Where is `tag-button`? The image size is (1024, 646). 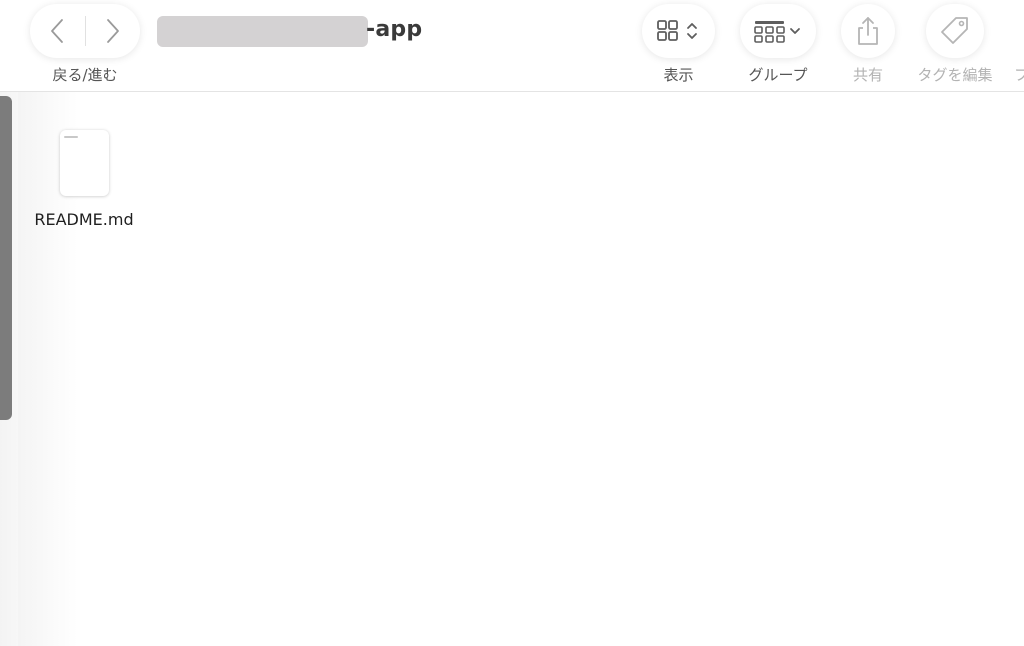
tag-button is located at coordinates (955, 31).